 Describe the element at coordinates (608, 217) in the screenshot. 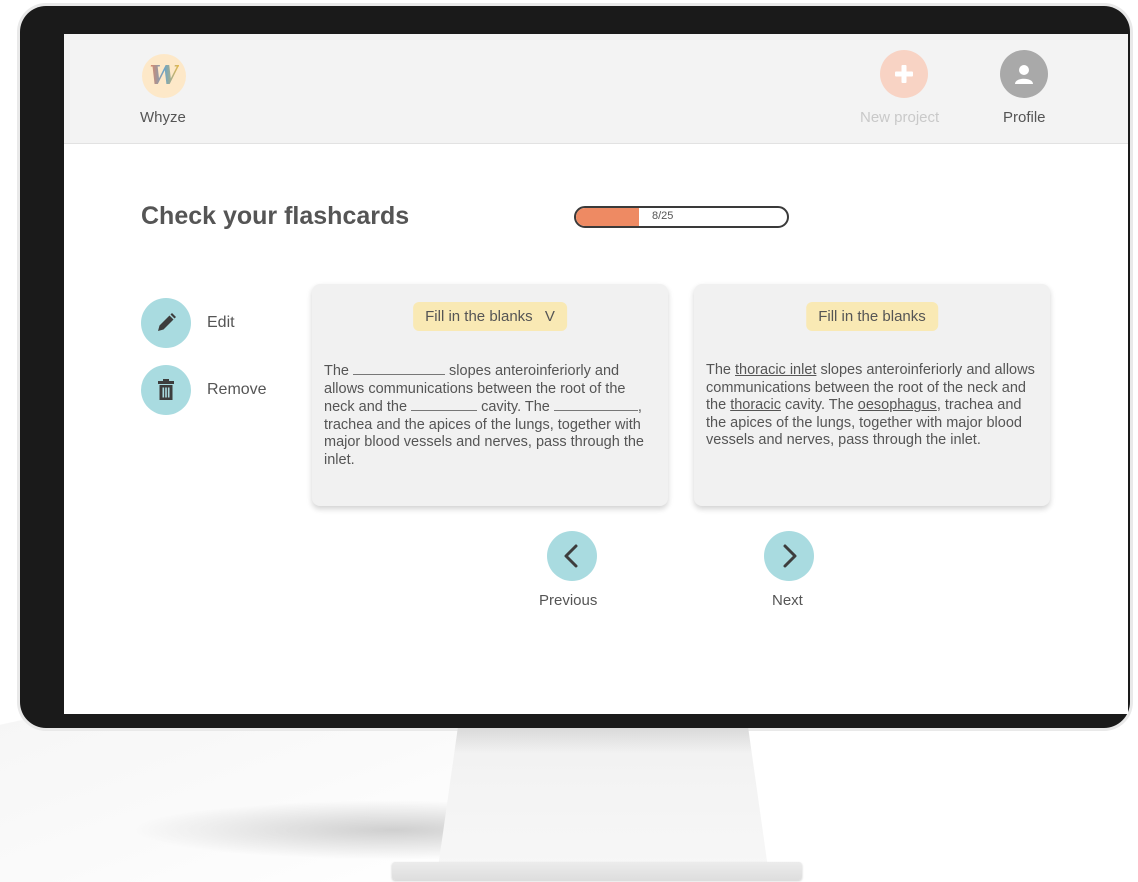

I see `progress-fill` at that location.